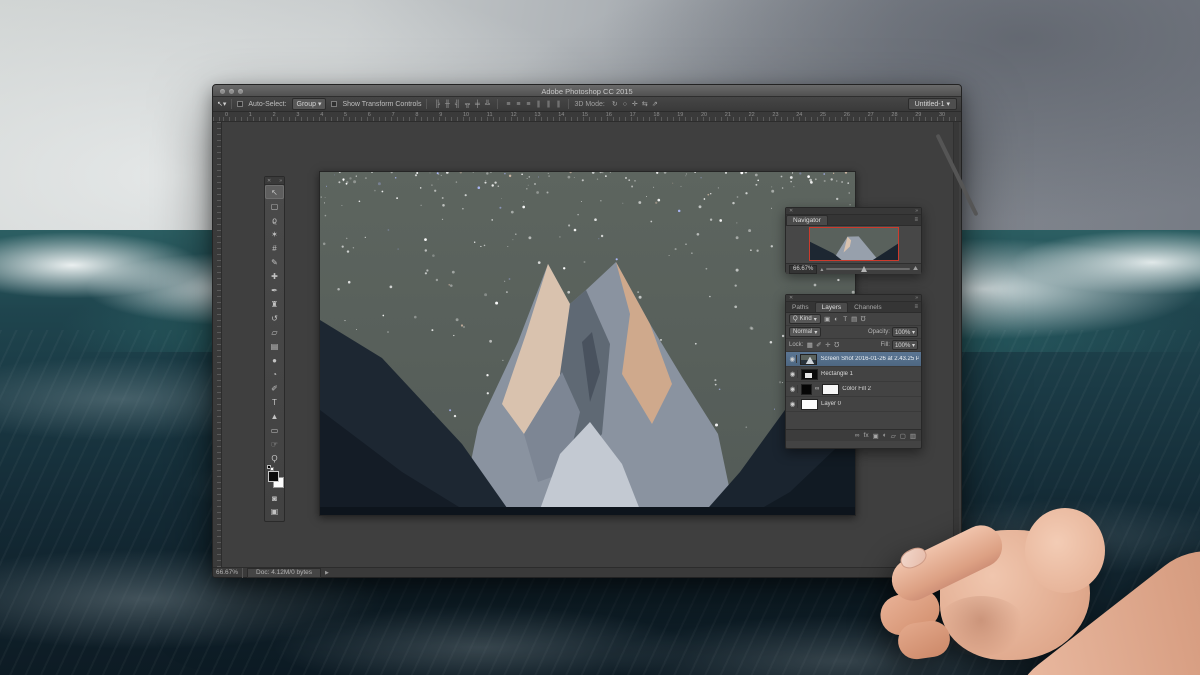 This screenshot has height=675, width=1200. I want to click on filter-smart-objects-icon: ℧, so click(863, 319).